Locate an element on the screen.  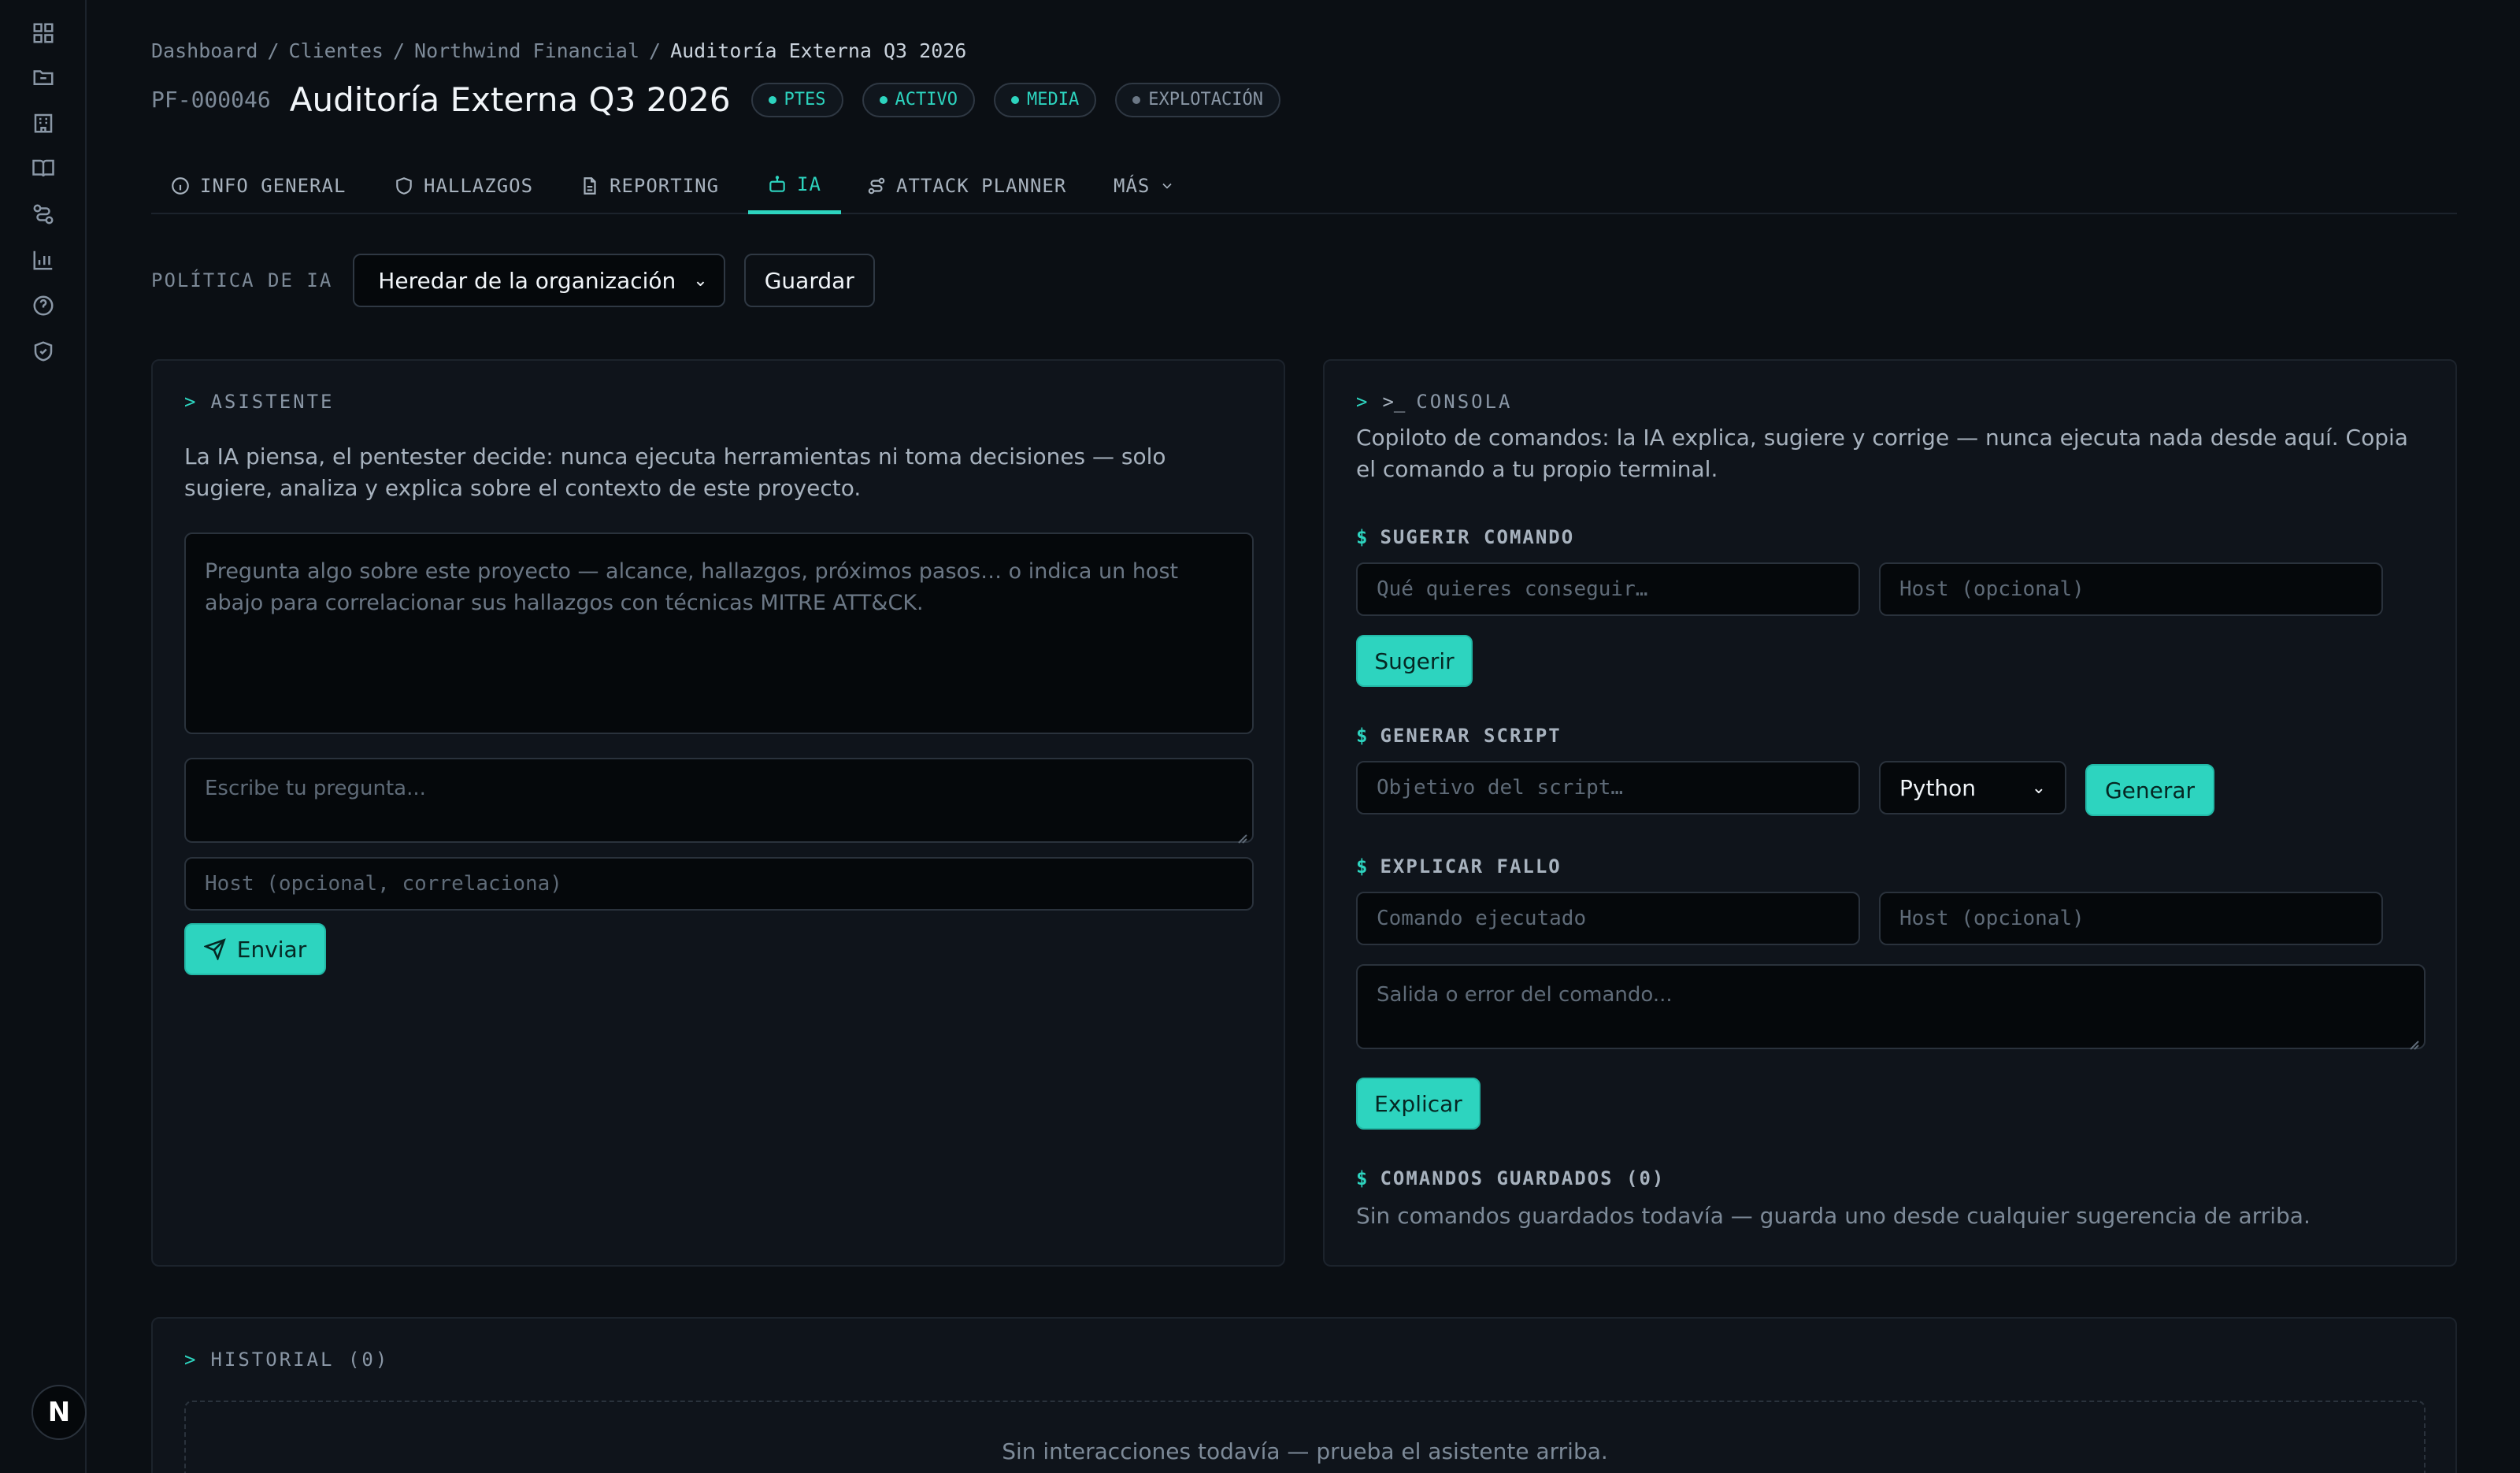
bar-chart-icon is located at coordinates (43, 260).